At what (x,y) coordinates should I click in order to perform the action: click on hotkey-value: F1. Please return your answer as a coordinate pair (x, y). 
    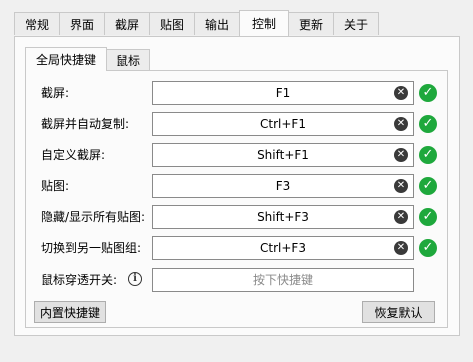
    Looking at the image, I should click on (283, 93).